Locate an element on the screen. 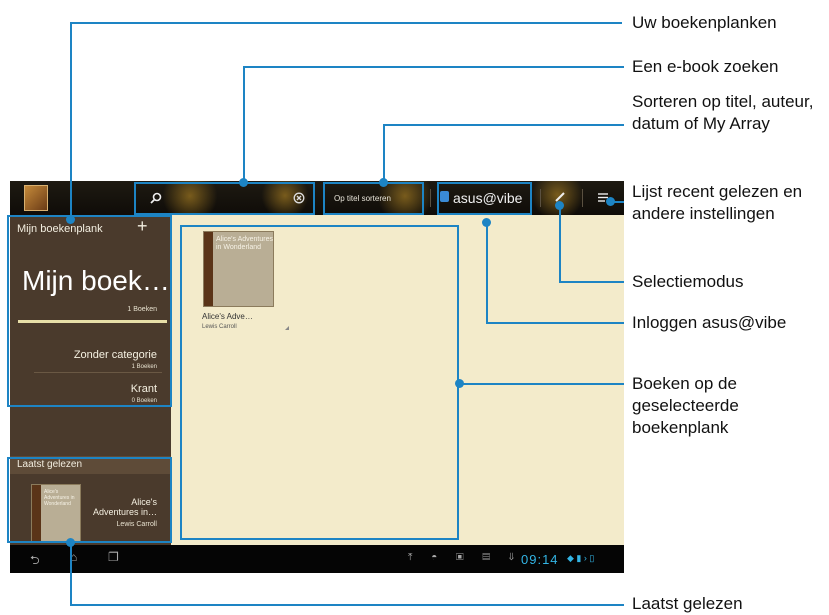  last-read-callout-box is located at coordinates (89, 500).